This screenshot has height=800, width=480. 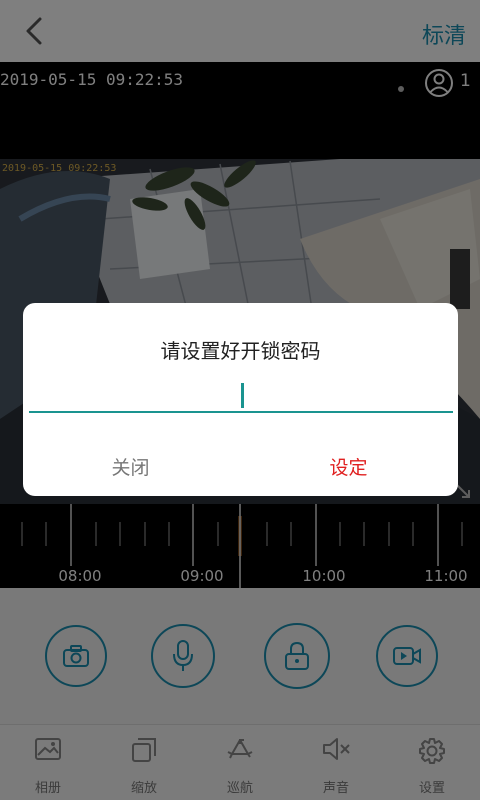 What do you see at coordinates (240, 351) in the screenshot?
I see `dialog-title: 请设置好开锁密码` at bounding box center [240, 351].